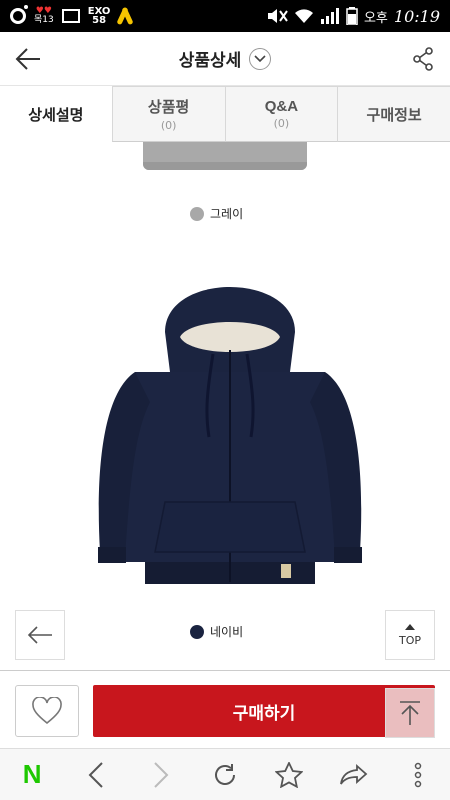 The width and height of the screenshot is (450, 800). Describe the element at coordinates (99, 16) in the screenshot. I see `exo-notification-icon: EXO 58` at that location.